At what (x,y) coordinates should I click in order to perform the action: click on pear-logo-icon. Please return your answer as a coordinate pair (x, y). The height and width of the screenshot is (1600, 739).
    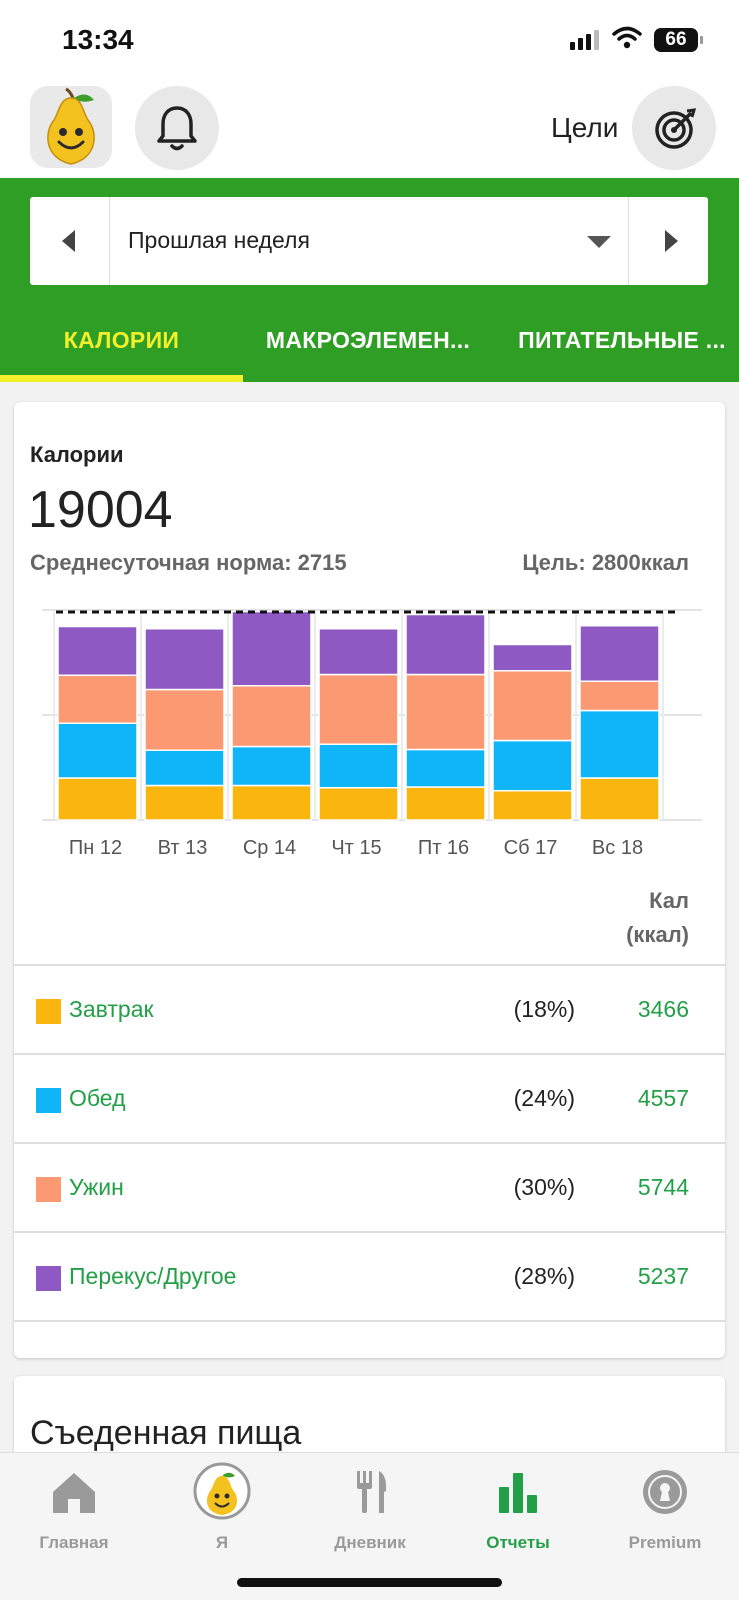
    Looking at the image, I should click on (71, 126).